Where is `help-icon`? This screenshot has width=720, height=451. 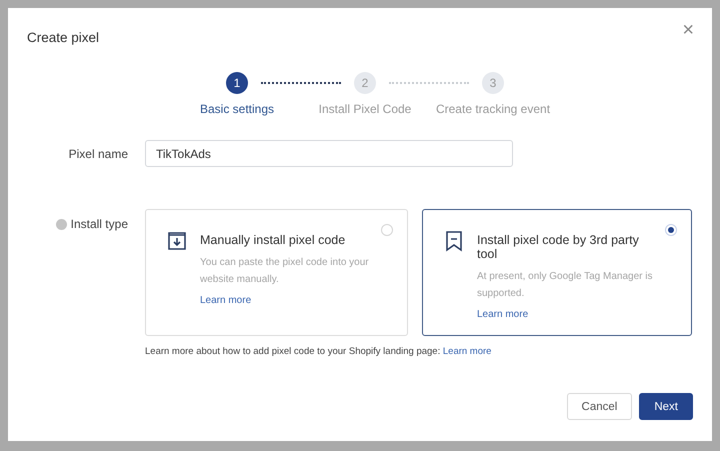
help-icon is located at coordinates (61, 224).